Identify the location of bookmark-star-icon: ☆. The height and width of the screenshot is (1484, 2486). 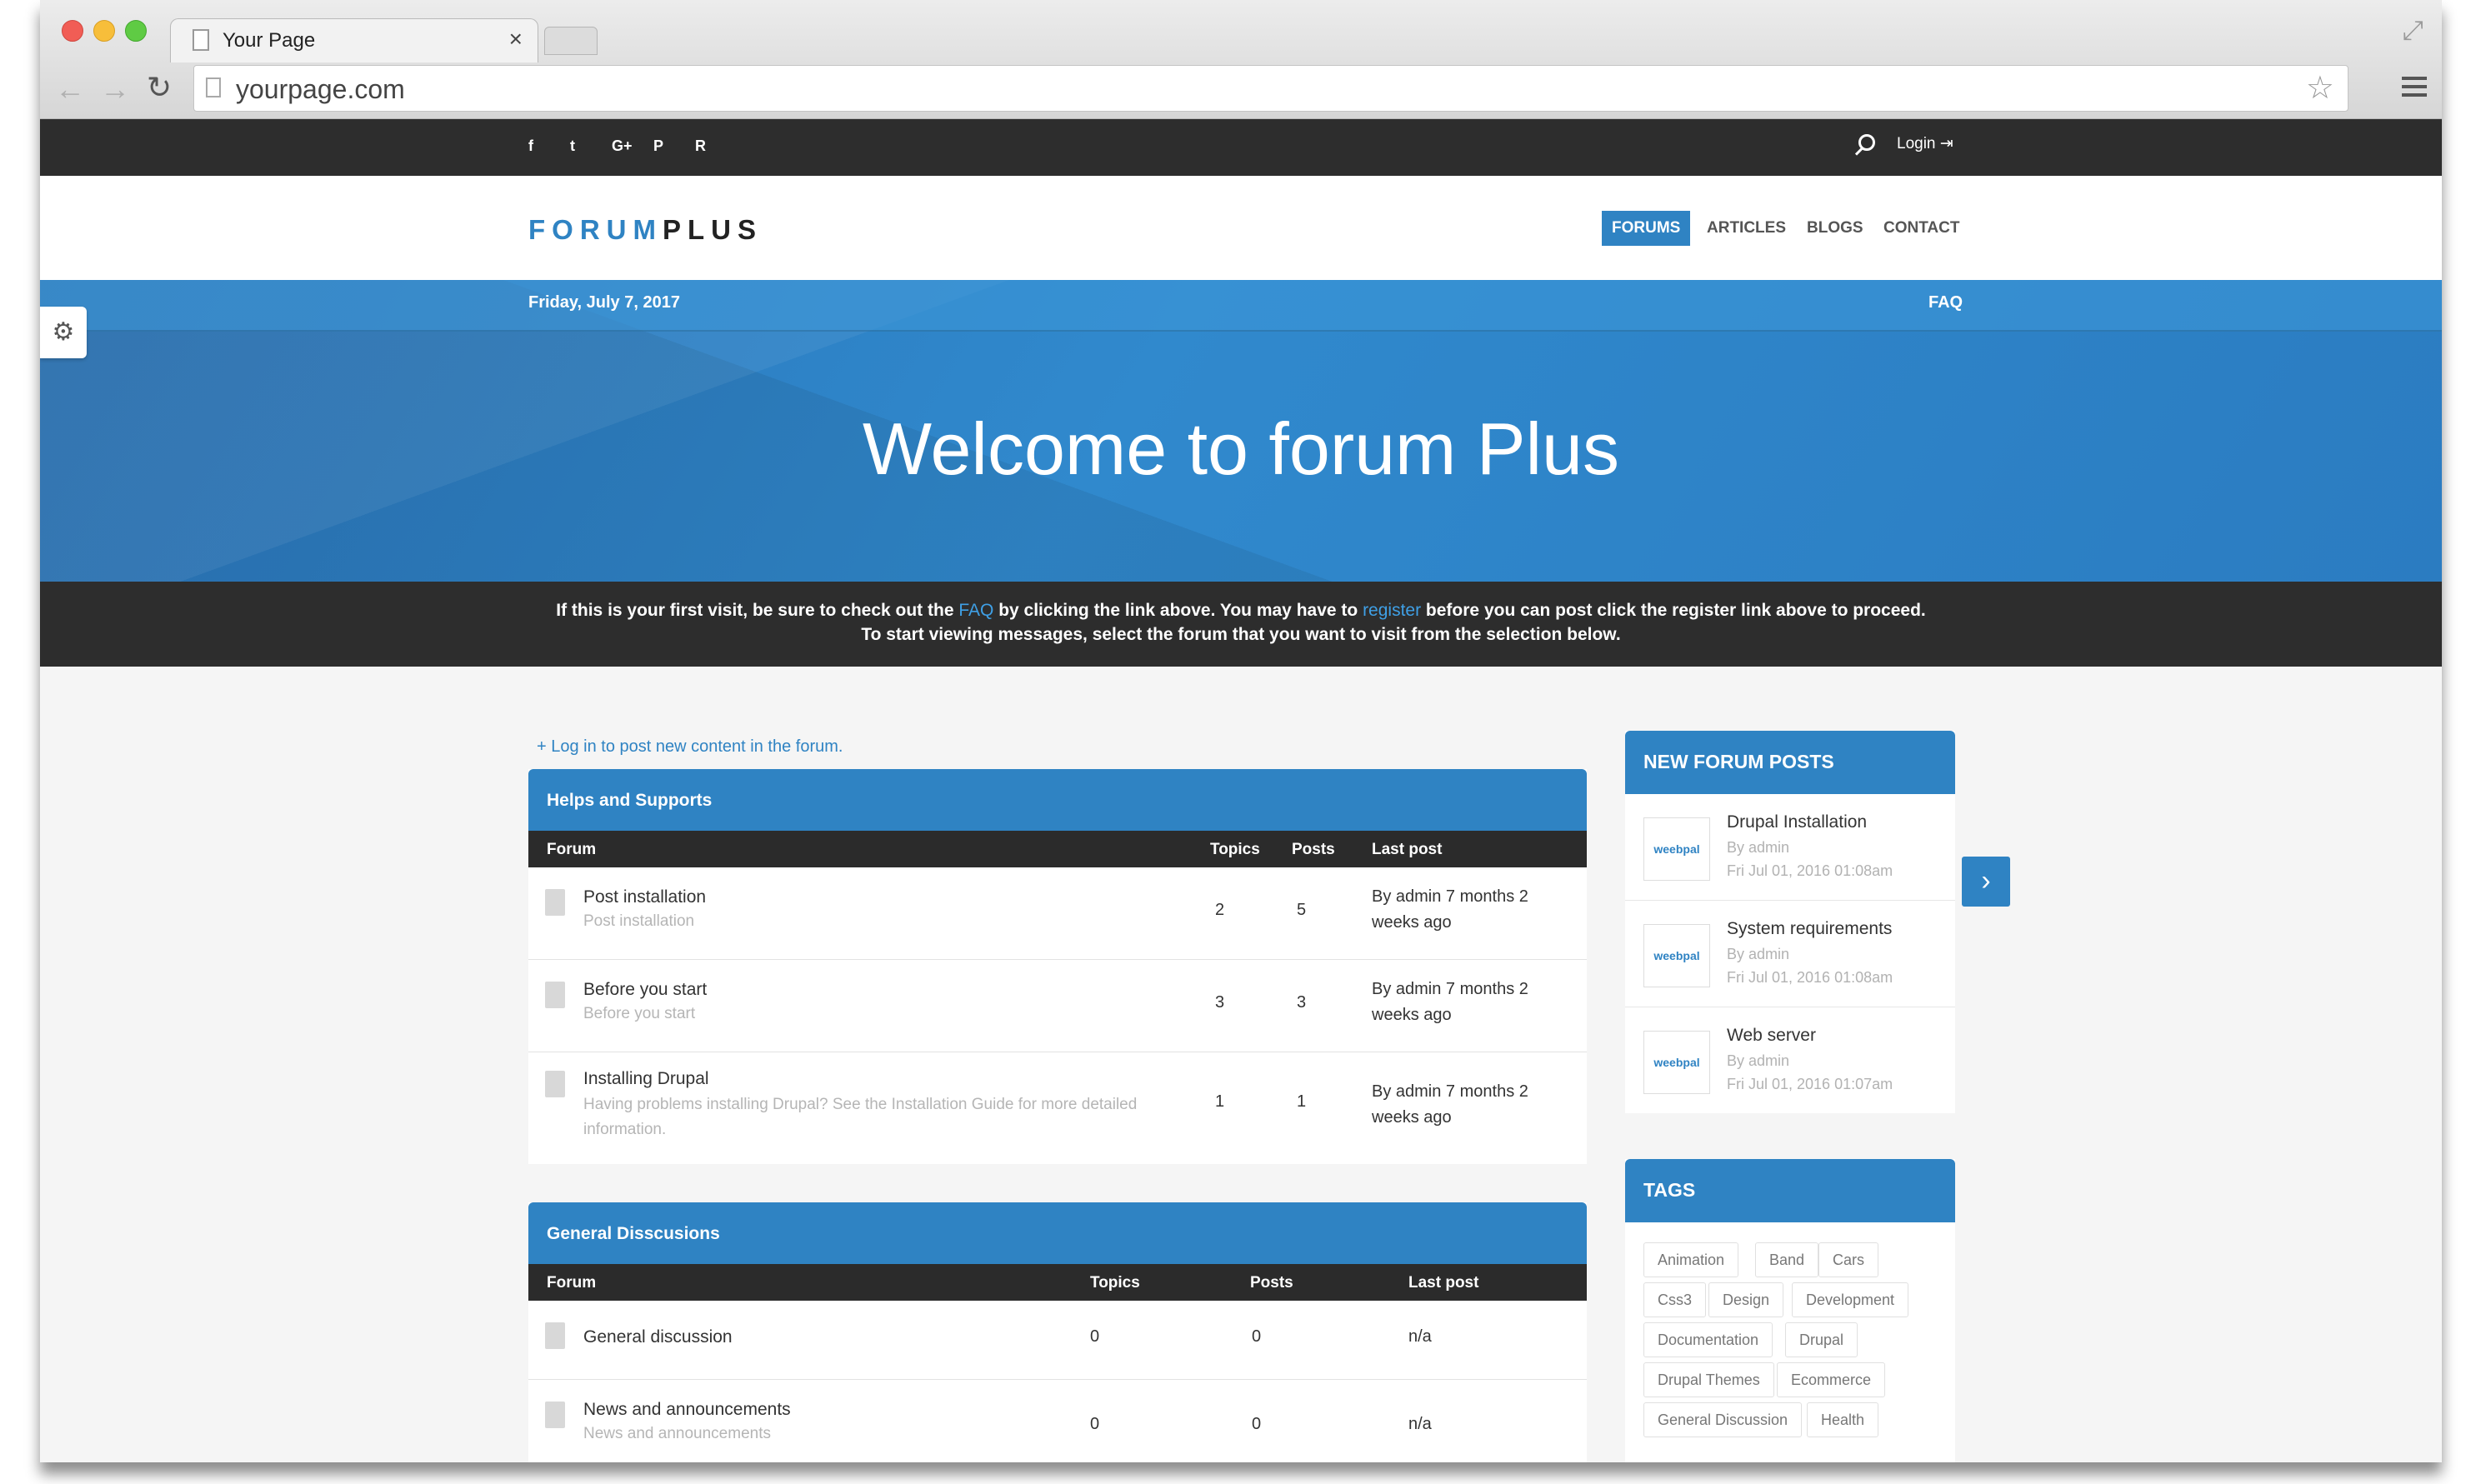
(2320, 88).